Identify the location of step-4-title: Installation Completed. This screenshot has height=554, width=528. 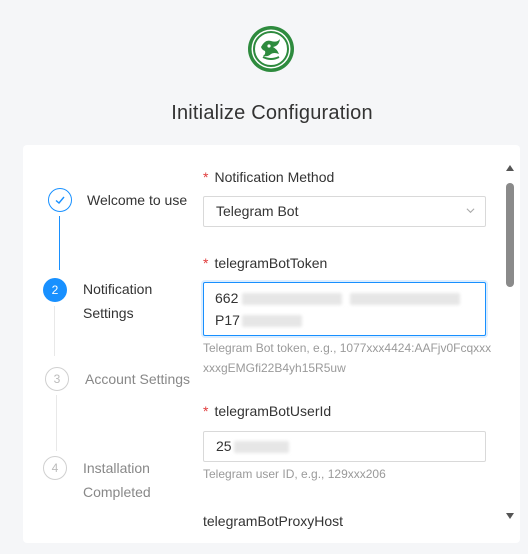
(117, 480).